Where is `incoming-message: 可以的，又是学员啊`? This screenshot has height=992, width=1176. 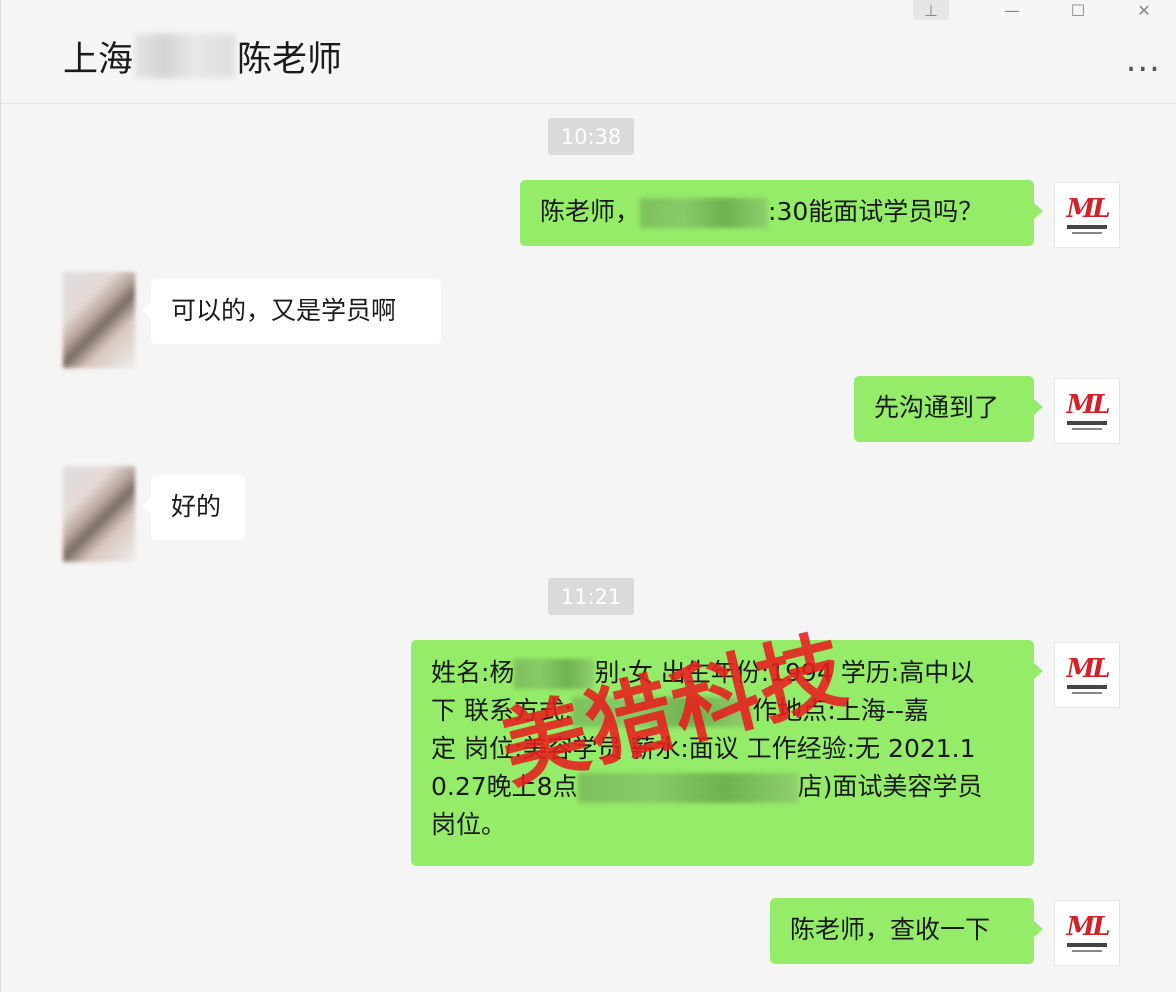 incoming-message: 可以的，又是学员啊 is located at coordinates (291, 311).